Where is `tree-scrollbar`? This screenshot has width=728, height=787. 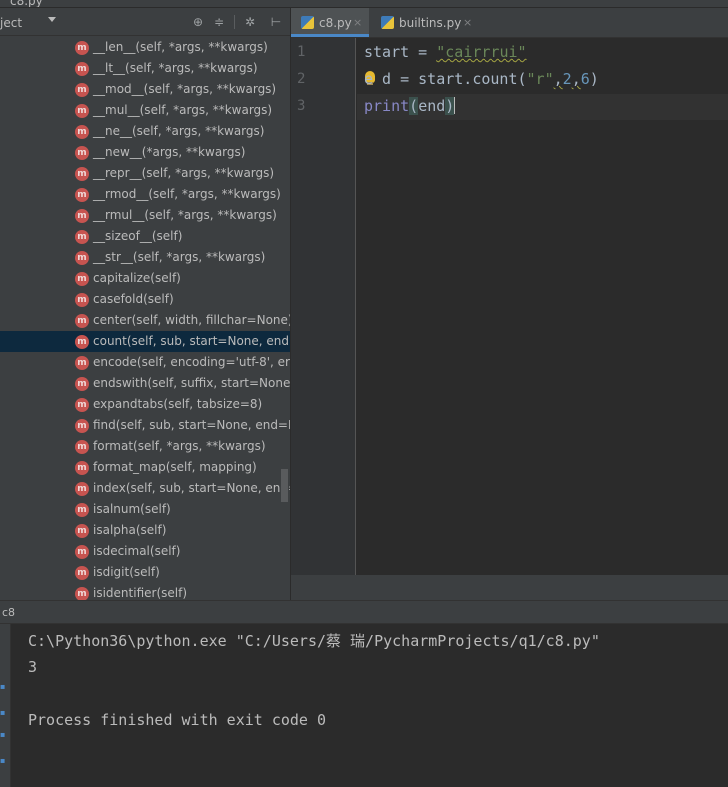
tree-scrollbar is located at coordinates (284, 485).